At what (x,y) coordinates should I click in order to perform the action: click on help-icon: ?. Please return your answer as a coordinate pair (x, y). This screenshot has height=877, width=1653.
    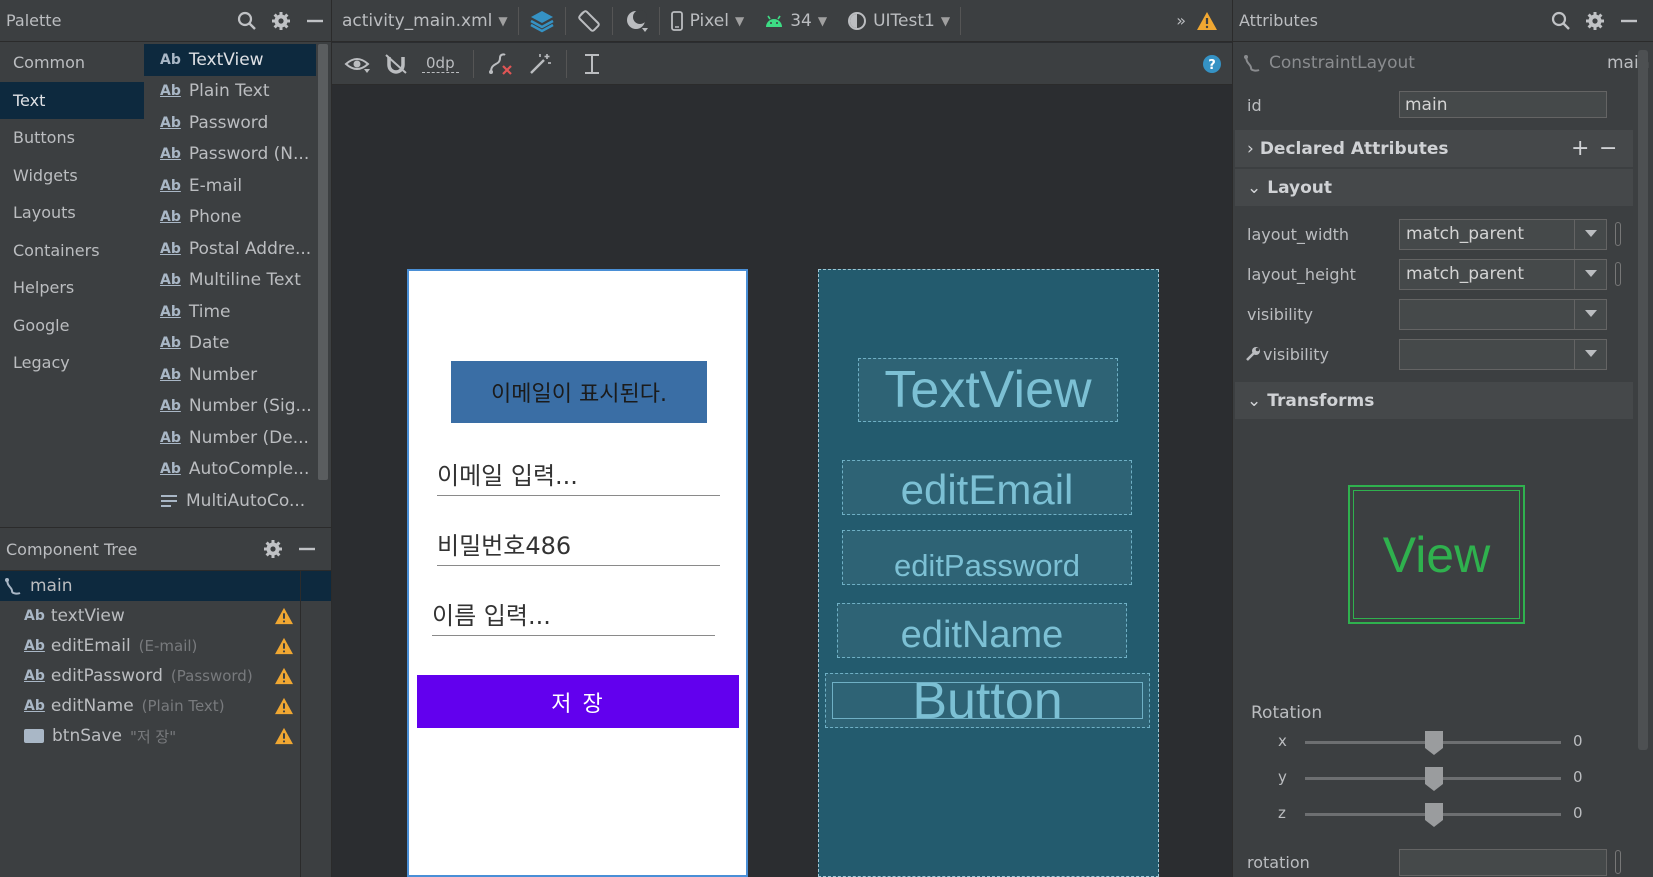
    Looking at the image, I should click on (1212, 64).